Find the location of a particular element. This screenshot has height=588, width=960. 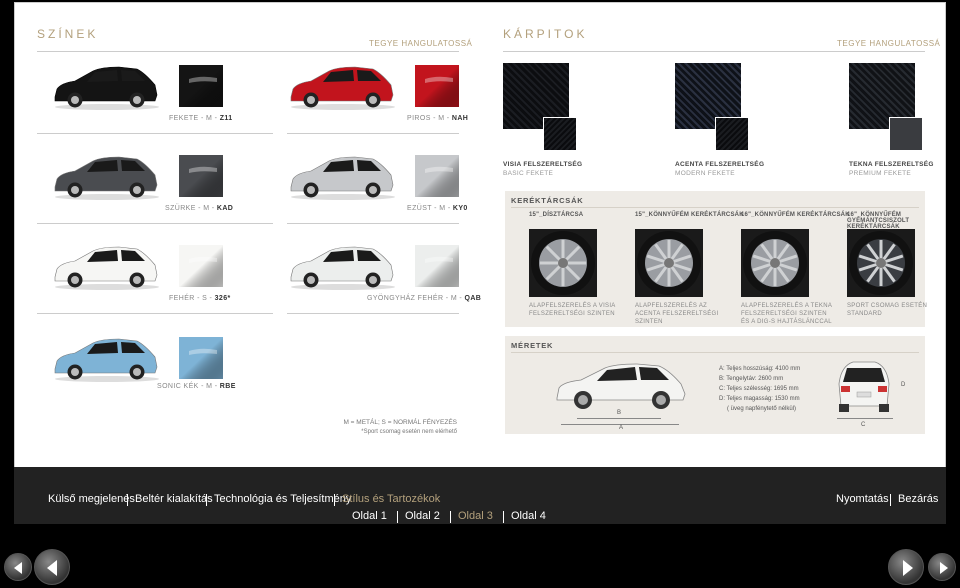

car-color-rbe is located at coordinates (106, 359).